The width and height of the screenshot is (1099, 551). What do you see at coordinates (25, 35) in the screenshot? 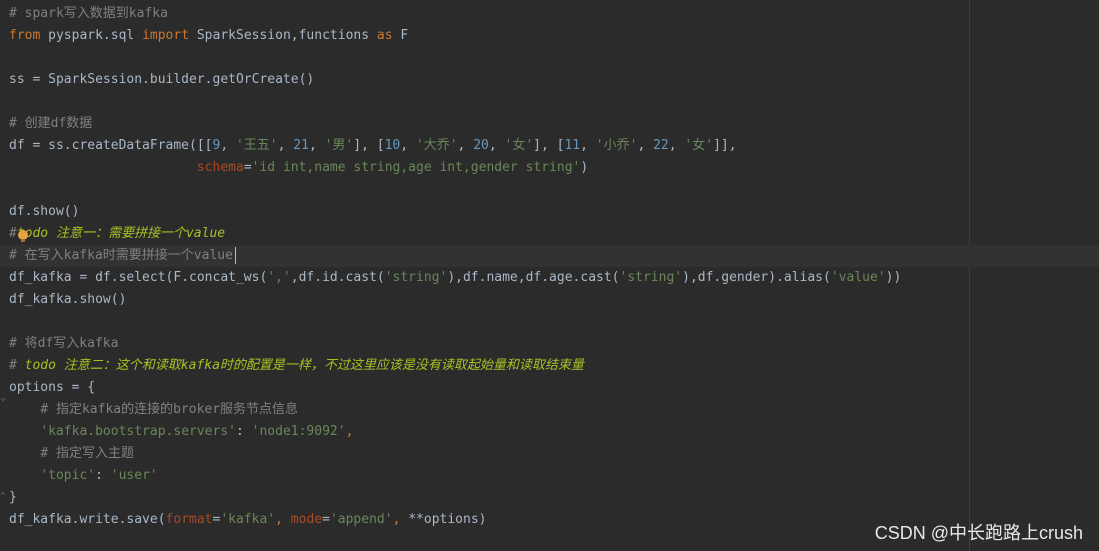
I see `code-token: from` at bounding box center [25, 35].